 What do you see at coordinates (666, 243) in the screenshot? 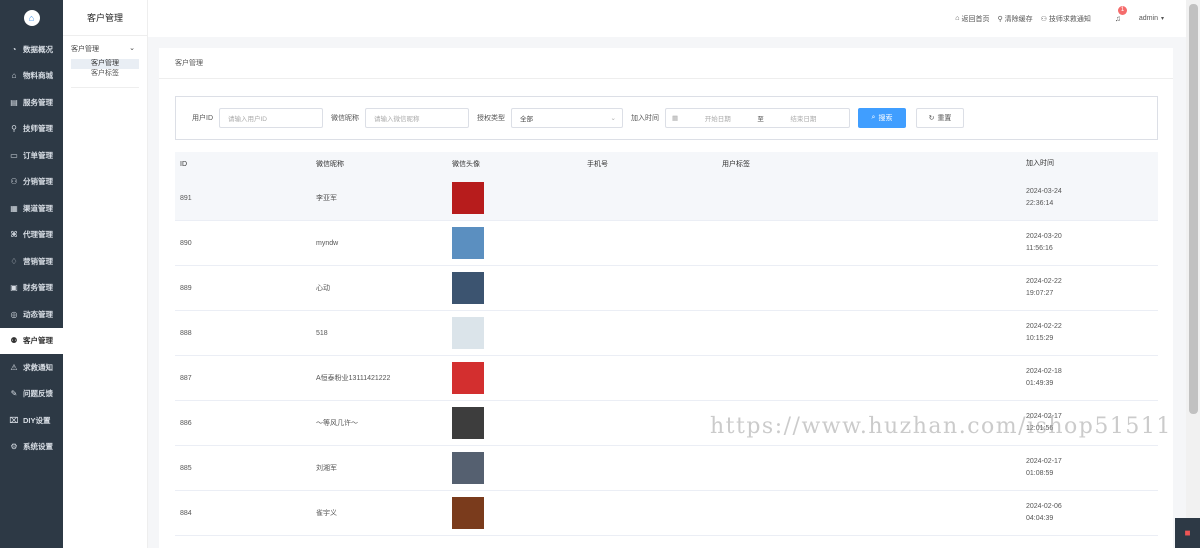
I see `table-row: 890 myndw 2024-03-20 11:56:16` at bounding box center [666, 243].